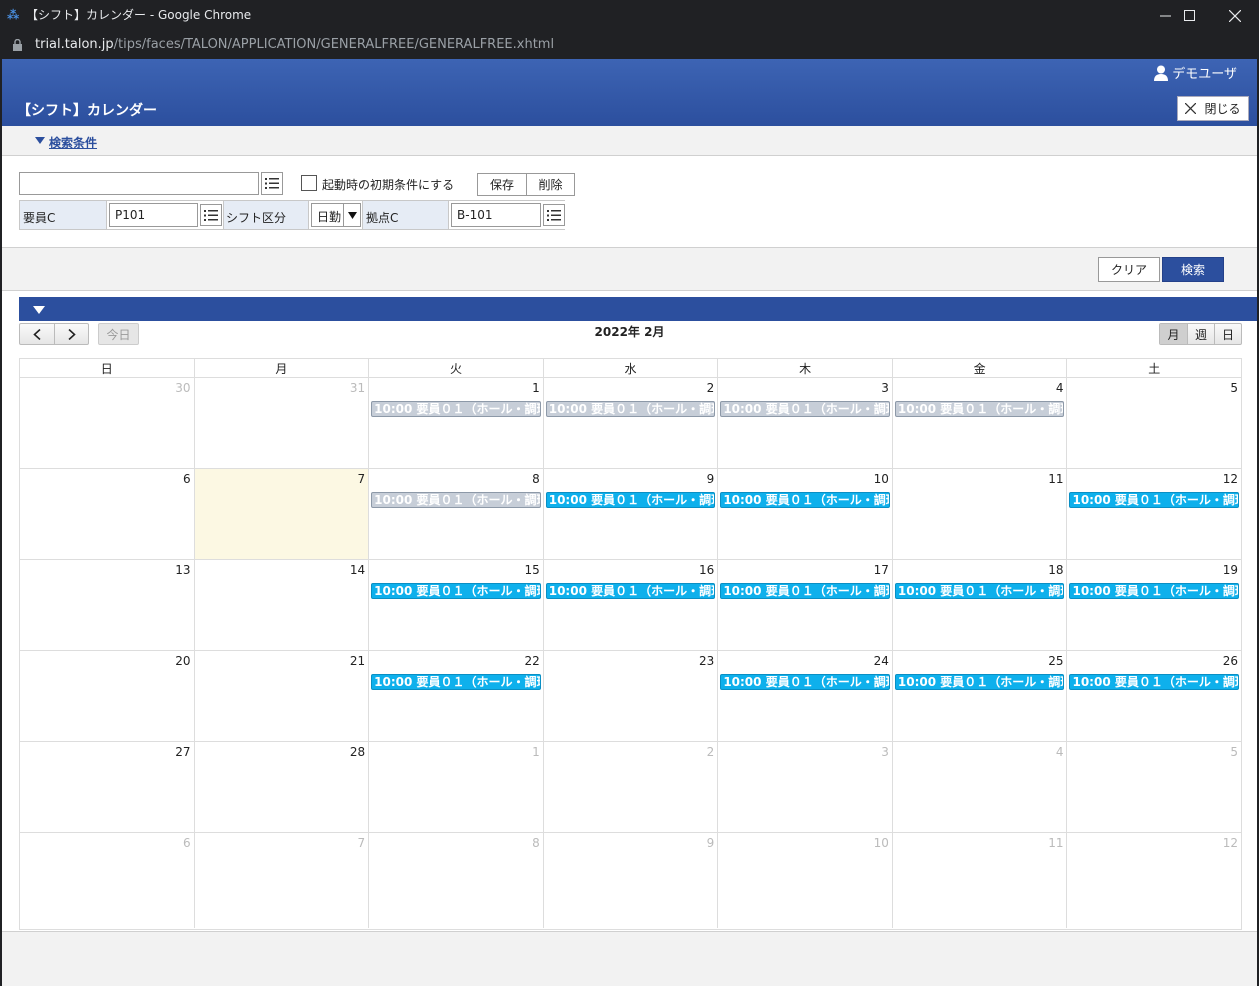 This screenshot has width=1259, height=986. What do you see at coordinates (281, 514) in the screenshot?
I see `calendar-day-today: 7` at bounding box center [281, 514].